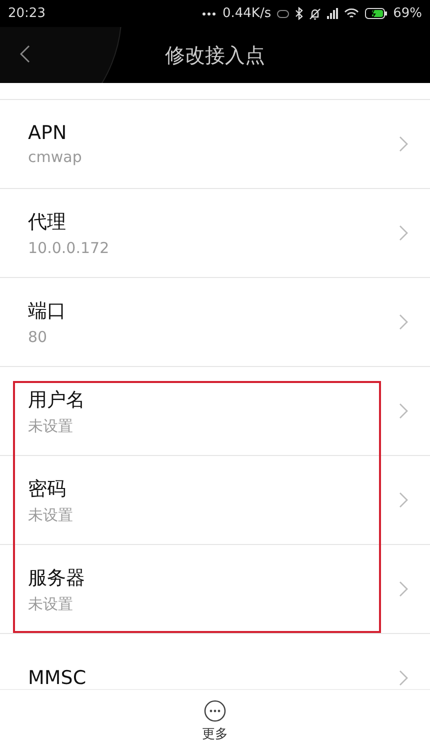  Describe the element at coordinates (247, 13) in the screenshot. I see `network-speed: 0.44K/s` at that location.